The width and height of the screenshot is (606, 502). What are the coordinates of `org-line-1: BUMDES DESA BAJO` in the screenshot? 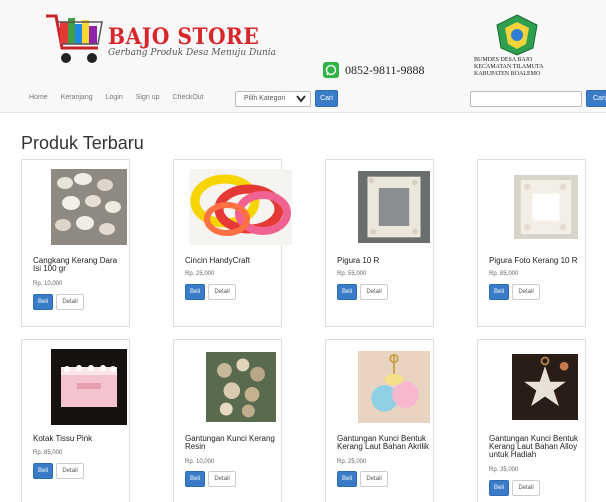 It's located at (503, 60).